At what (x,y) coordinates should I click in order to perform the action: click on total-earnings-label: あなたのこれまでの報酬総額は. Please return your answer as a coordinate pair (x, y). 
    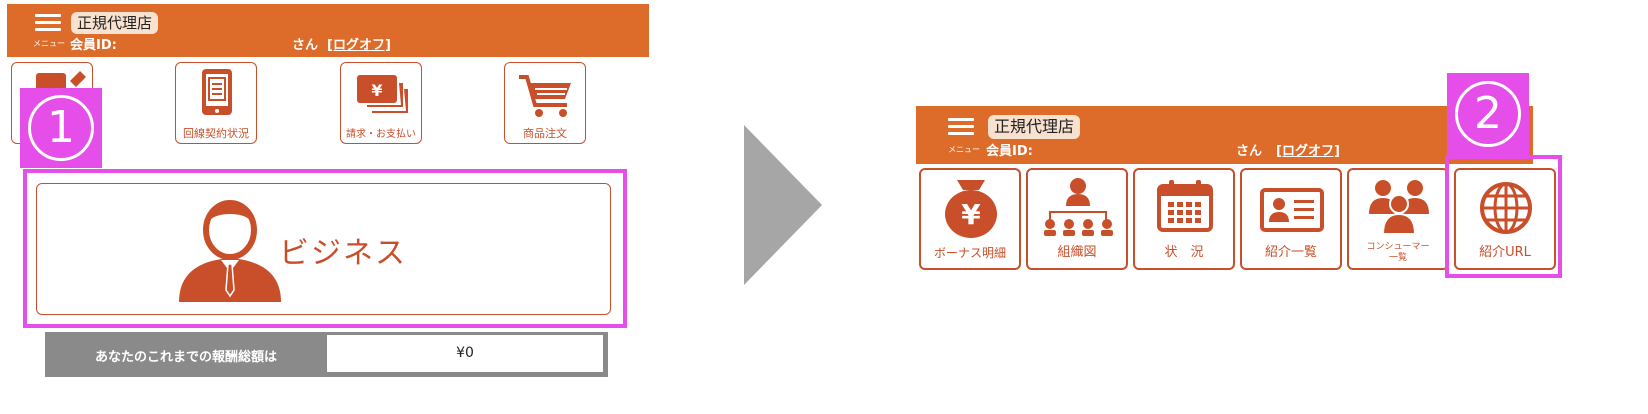
    Looking at the image, I should click on (185, 357).